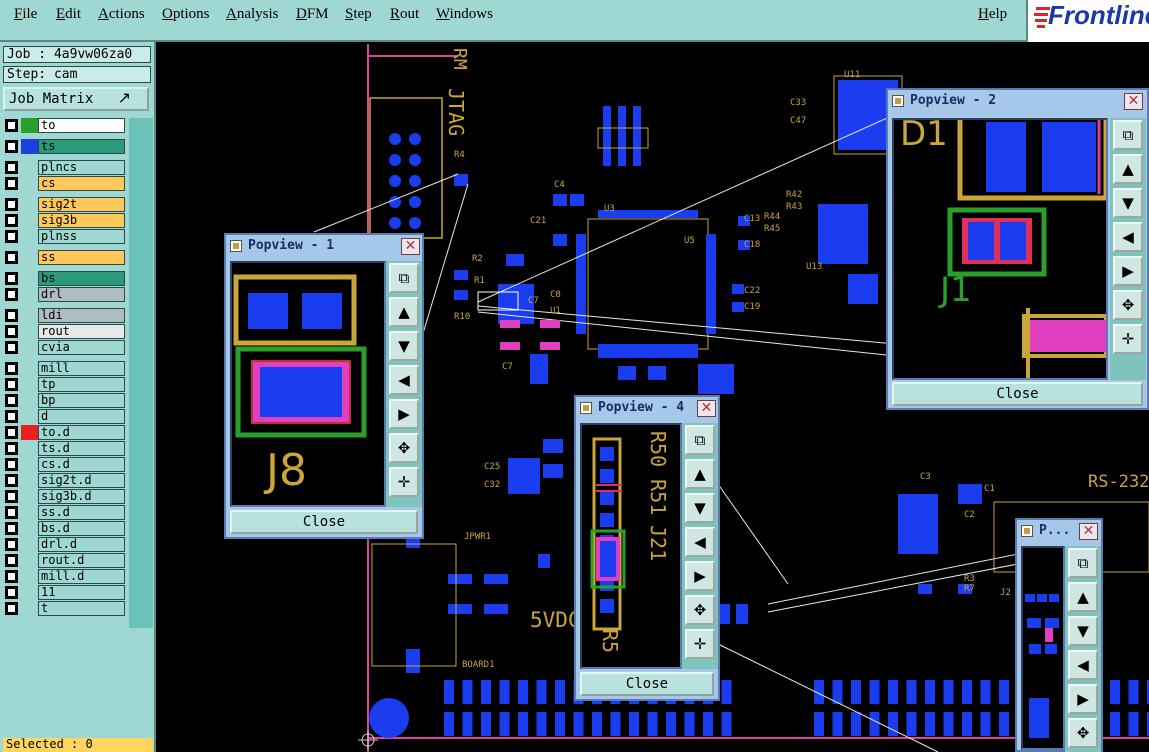  Describe the element at coordinates (81, 125) in the screenshot. I see `layer-name: to` at that location.